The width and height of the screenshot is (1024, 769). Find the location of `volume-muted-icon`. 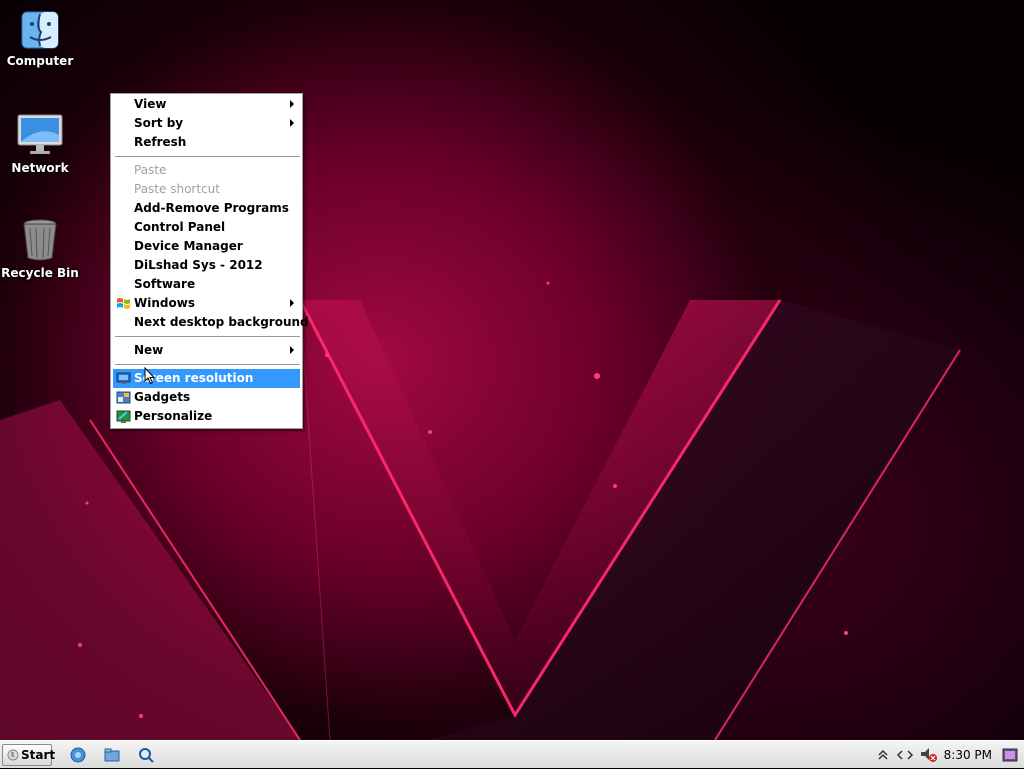

volume-muted-icon is located at coordinates (929, 755).